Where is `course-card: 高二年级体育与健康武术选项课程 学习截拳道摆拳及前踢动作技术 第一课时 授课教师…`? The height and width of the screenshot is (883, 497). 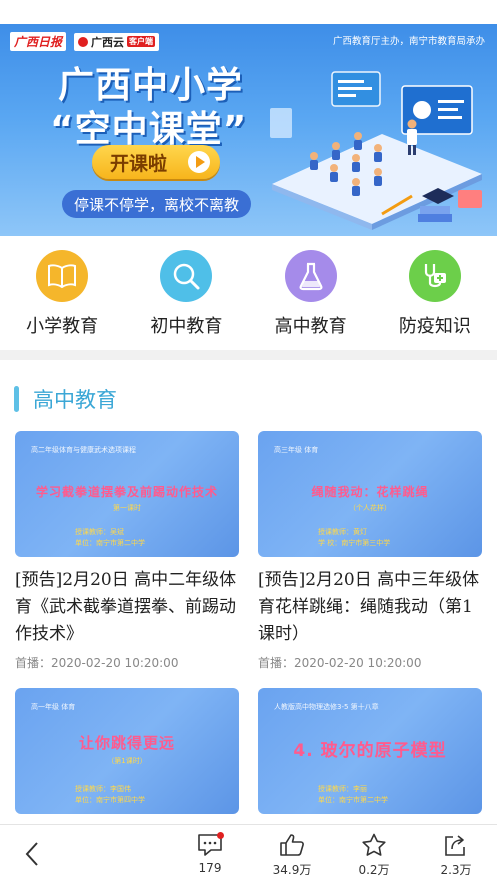 course-card: 高二年级体育与健康武术选项课程 学习截拳道摆拳及前踢动作技术 第一课时 授课教师… is located at coordinates (127, 551).